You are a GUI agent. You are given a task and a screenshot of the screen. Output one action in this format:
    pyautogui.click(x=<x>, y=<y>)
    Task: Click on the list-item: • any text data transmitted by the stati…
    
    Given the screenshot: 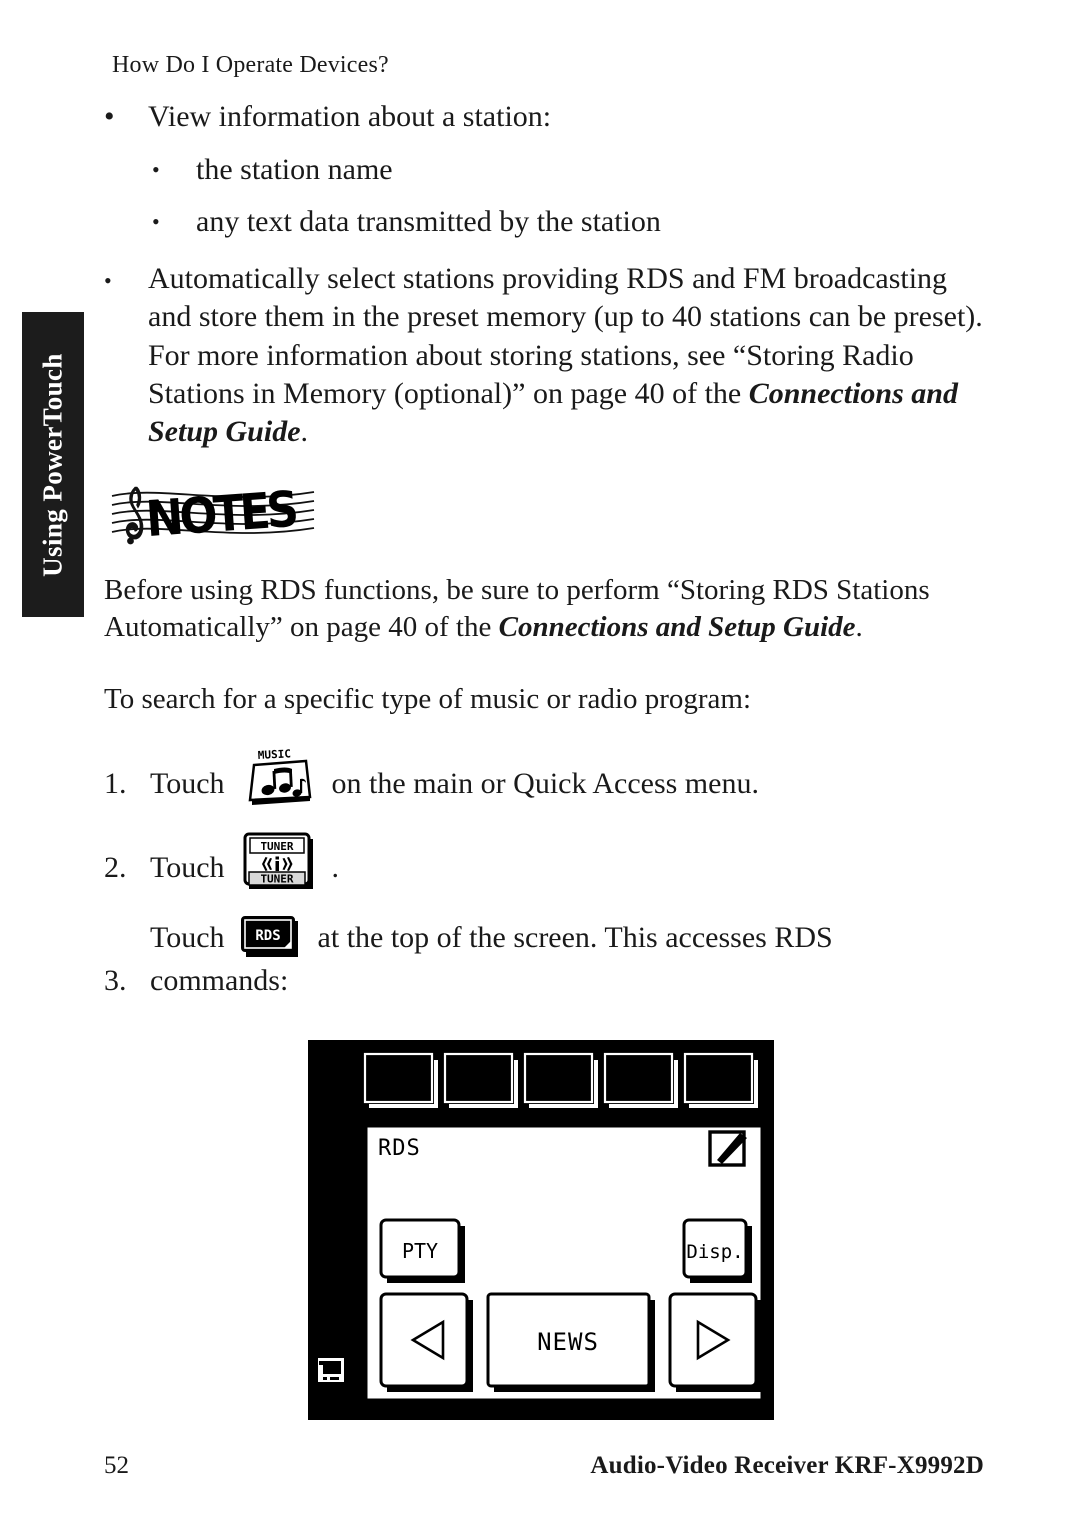 What is the action you would take?
    pyautogui.click(x=544, y=222)
    